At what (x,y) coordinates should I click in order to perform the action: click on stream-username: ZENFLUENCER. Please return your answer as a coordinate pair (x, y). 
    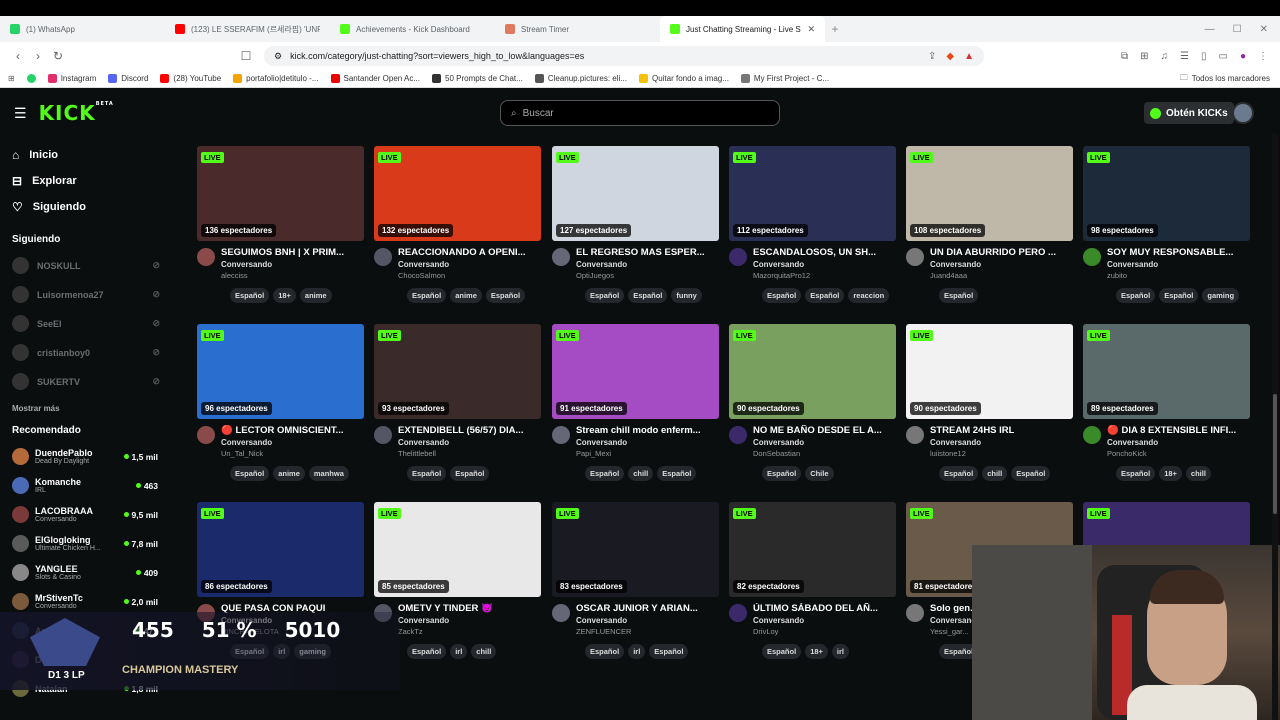
    Looking at the image, I should click on (637, 631).